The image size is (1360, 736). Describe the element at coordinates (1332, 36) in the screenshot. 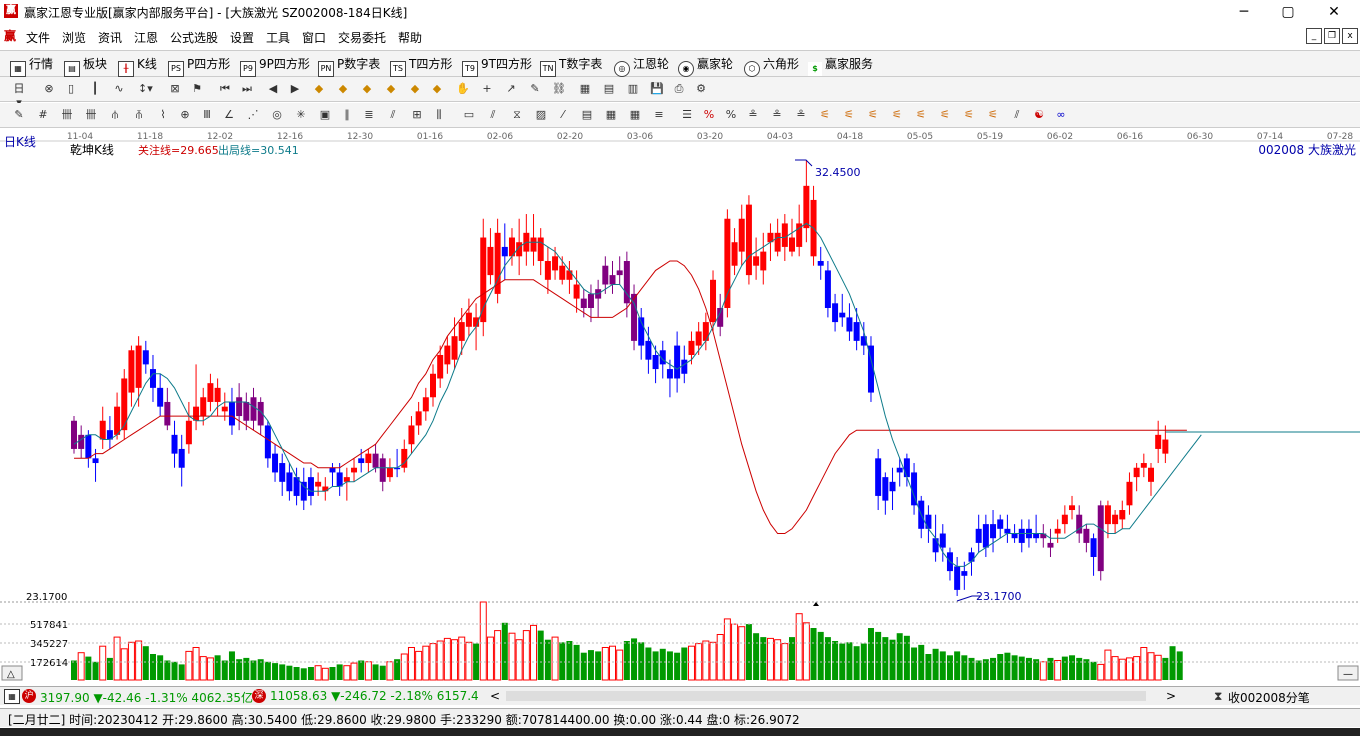

I see `mdi-restore-button: ❐` at that location.